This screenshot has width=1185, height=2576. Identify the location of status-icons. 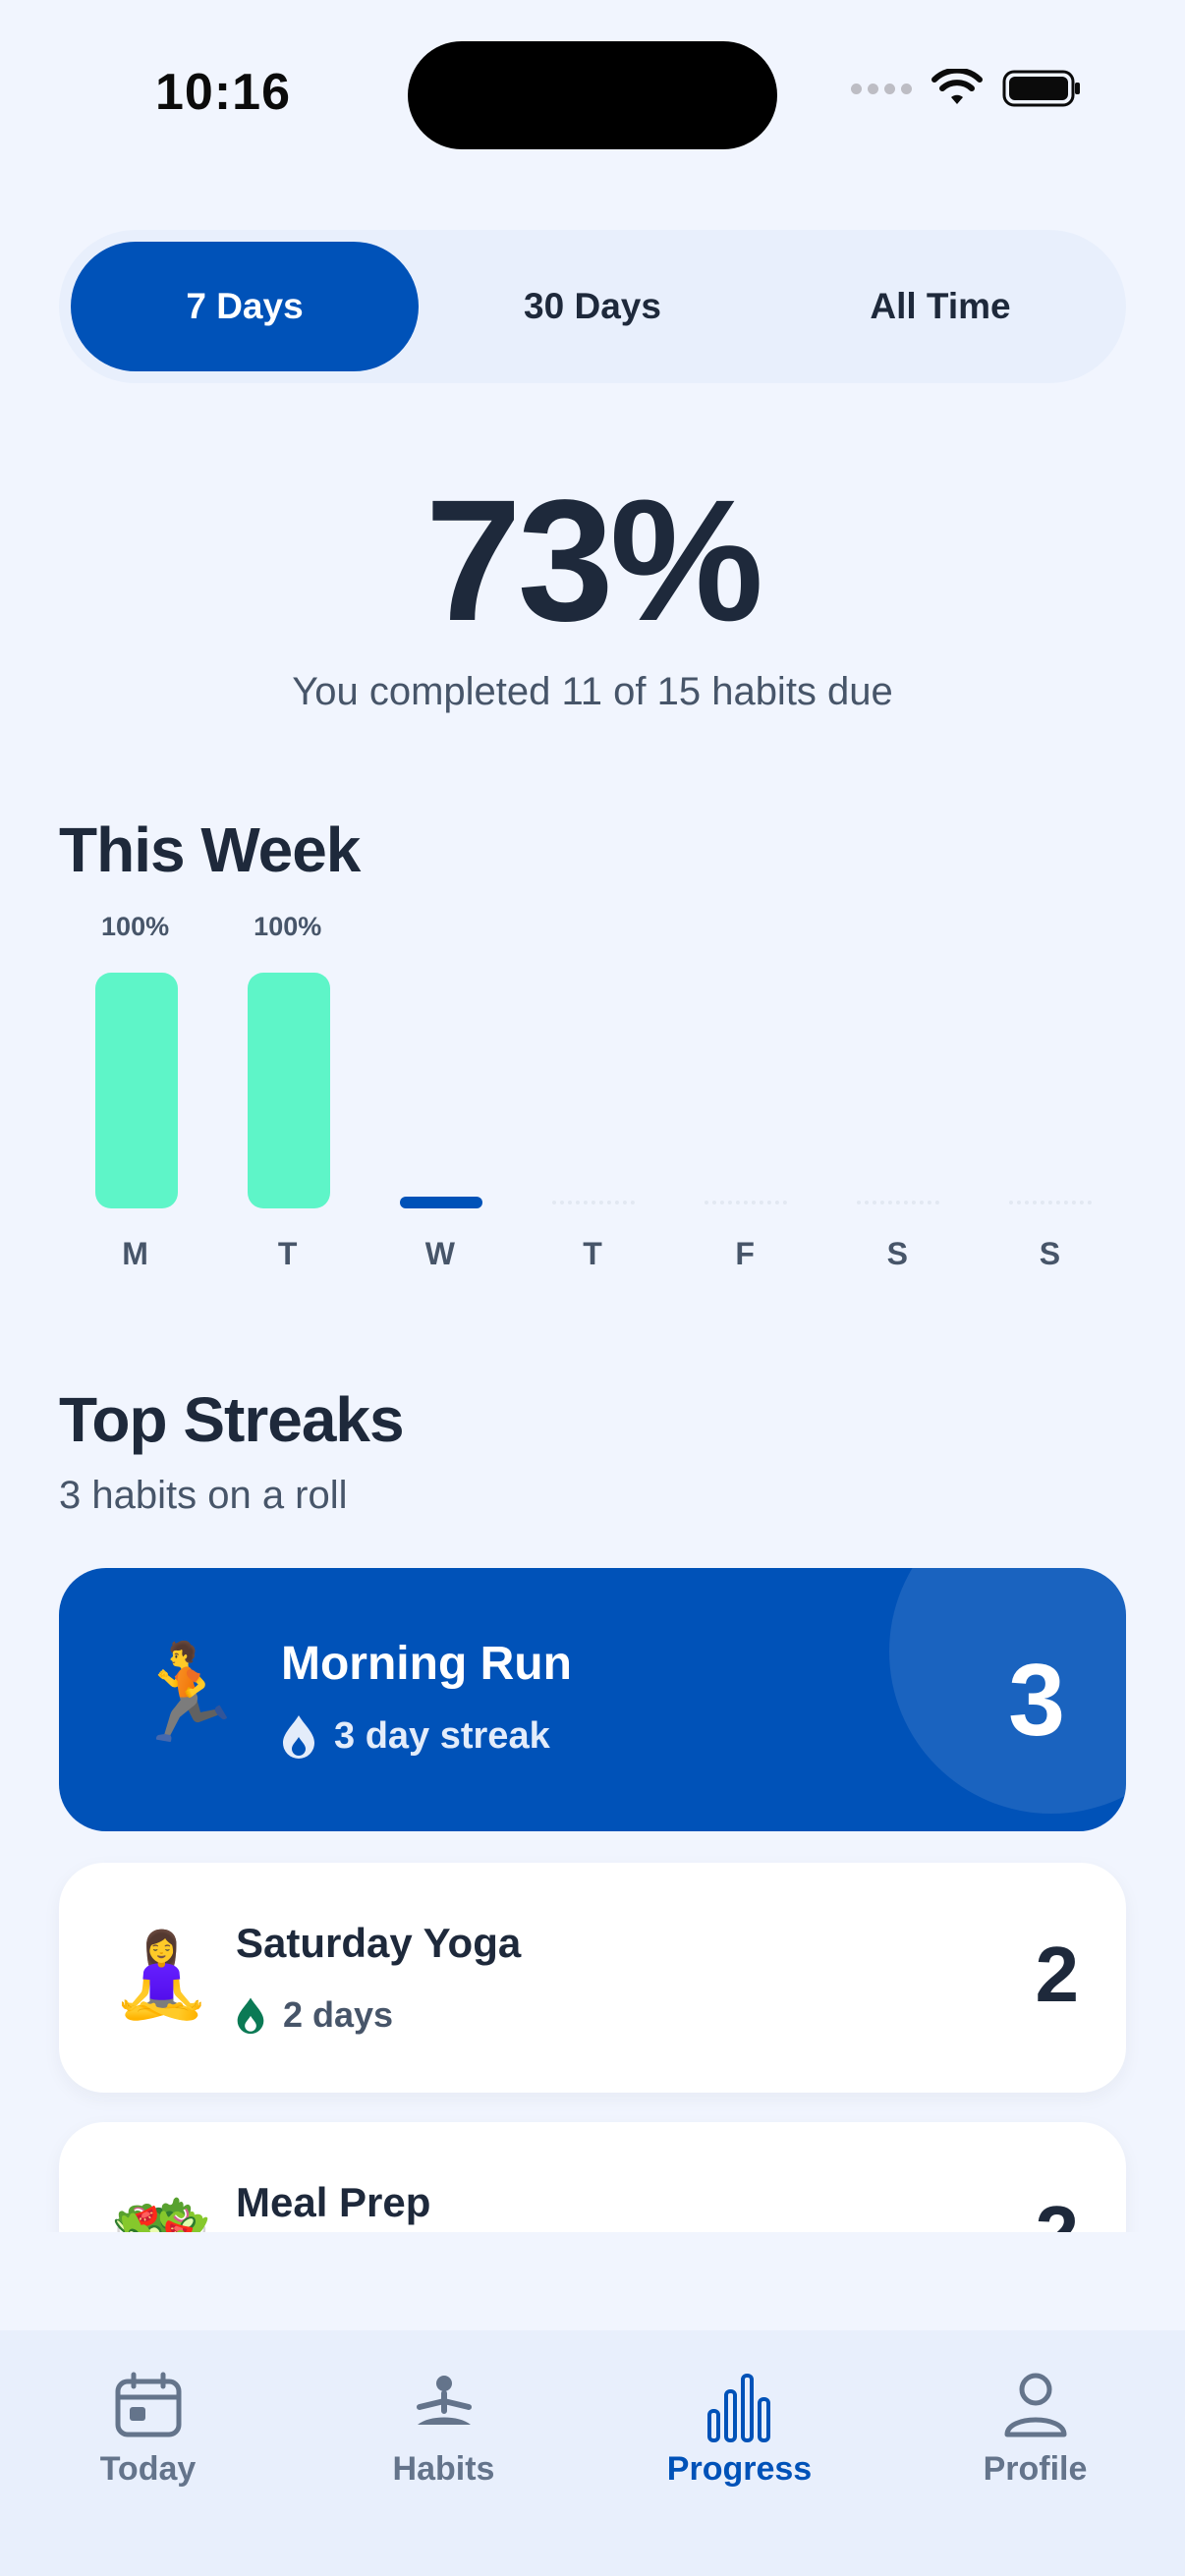
(966, 88).